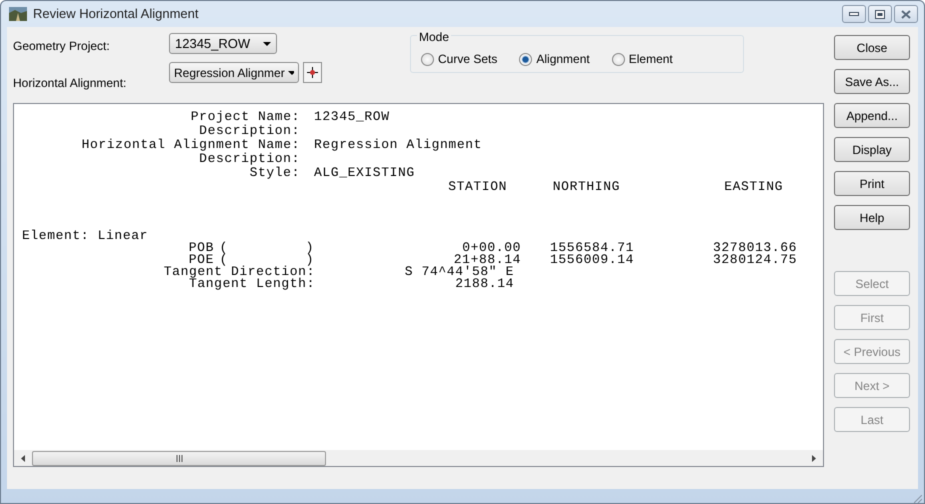 Image resolution: width=925 pixels, height=504 pixels. I want to click on crosshair-icon, so click(312, 72).